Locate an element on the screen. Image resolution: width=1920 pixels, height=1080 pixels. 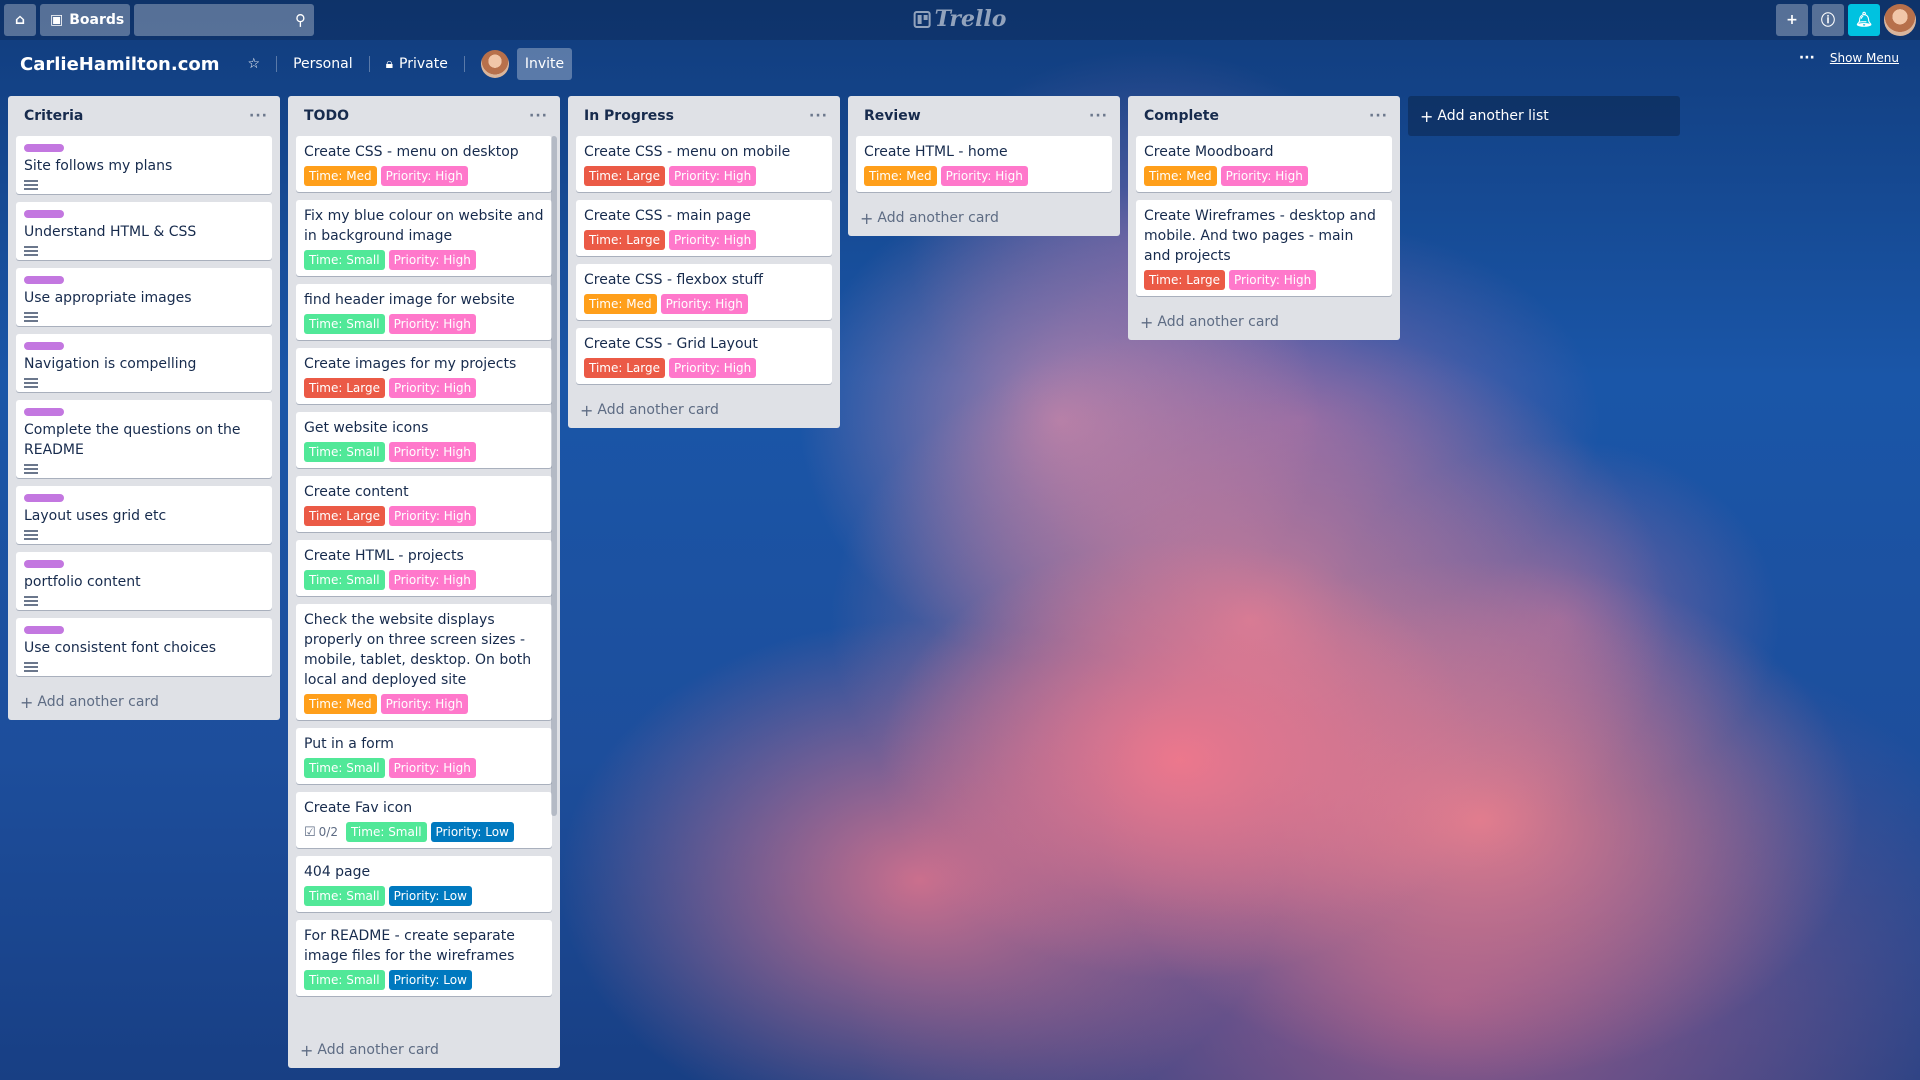
list-header: Criteria ··· is located at coordinates (144, 116).